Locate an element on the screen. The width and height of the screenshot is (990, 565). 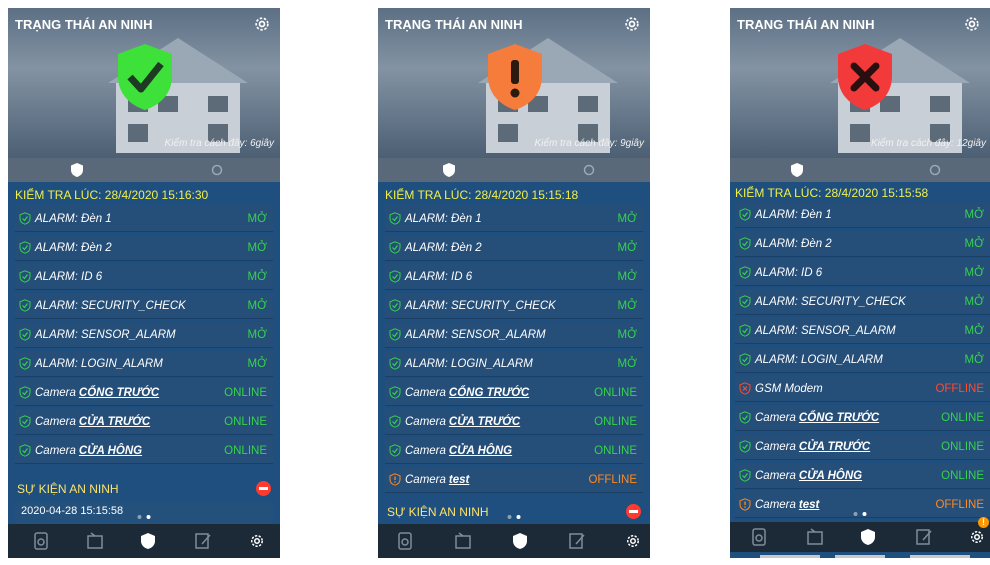
status-row: GSM Modem OFFLINE is located at coordinates (862, 389).